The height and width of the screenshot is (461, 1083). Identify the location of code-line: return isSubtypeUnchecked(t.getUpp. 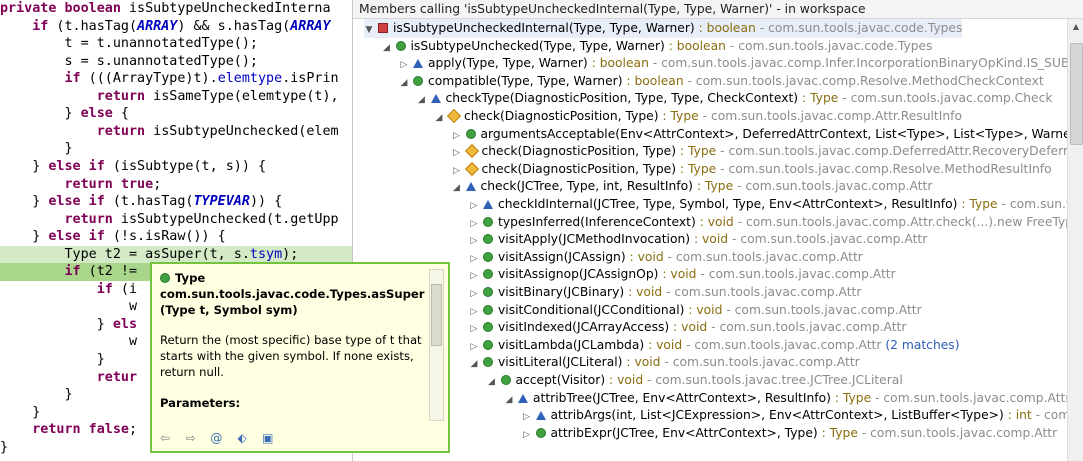
(176, 220).